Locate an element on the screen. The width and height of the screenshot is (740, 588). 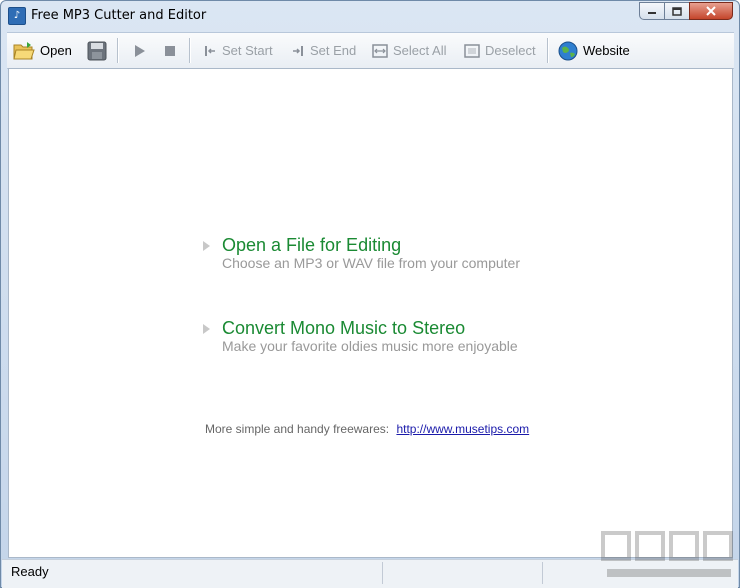
website-button: Website is located at coordinates (594, 50).